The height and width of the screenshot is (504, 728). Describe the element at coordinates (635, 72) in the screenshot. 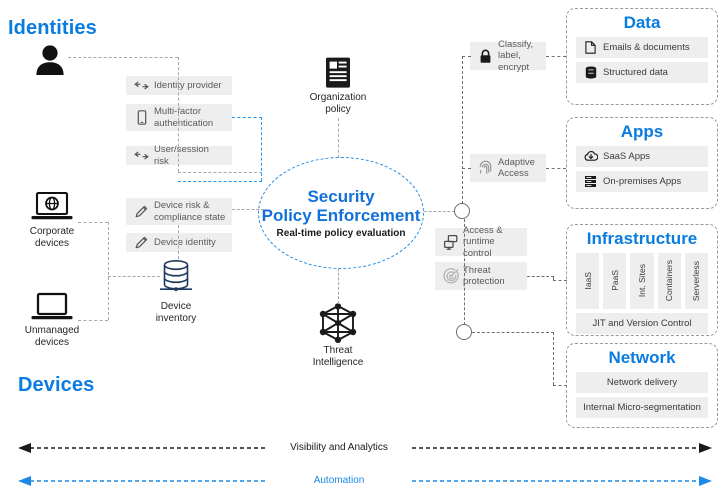

I see `row-label: Structured data` at that location.